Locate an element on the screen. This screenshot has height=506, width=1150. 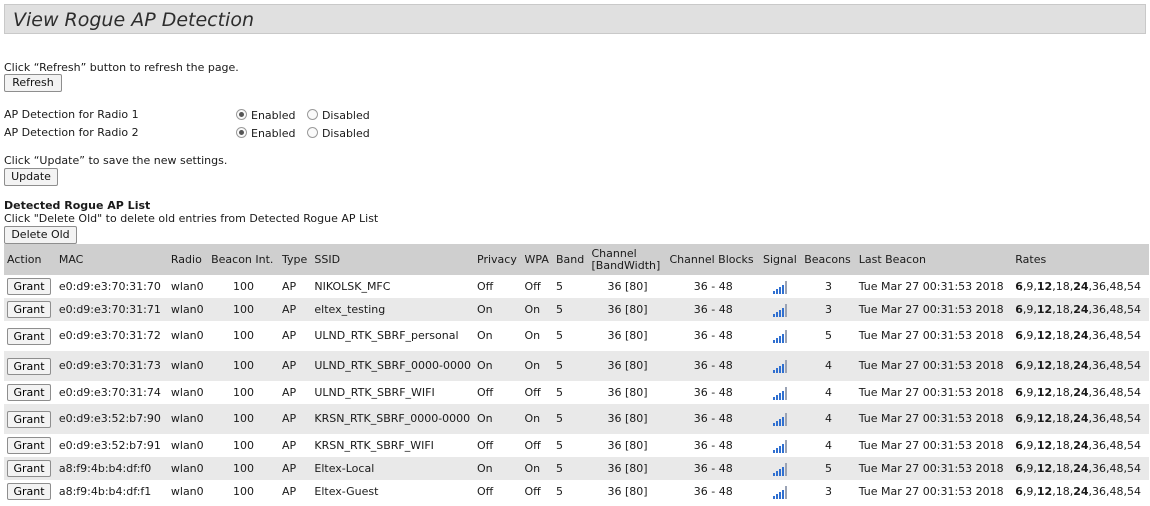
mac-cell: e0:d9:e3:52:b7:90 is located at coordinates (111, 419).